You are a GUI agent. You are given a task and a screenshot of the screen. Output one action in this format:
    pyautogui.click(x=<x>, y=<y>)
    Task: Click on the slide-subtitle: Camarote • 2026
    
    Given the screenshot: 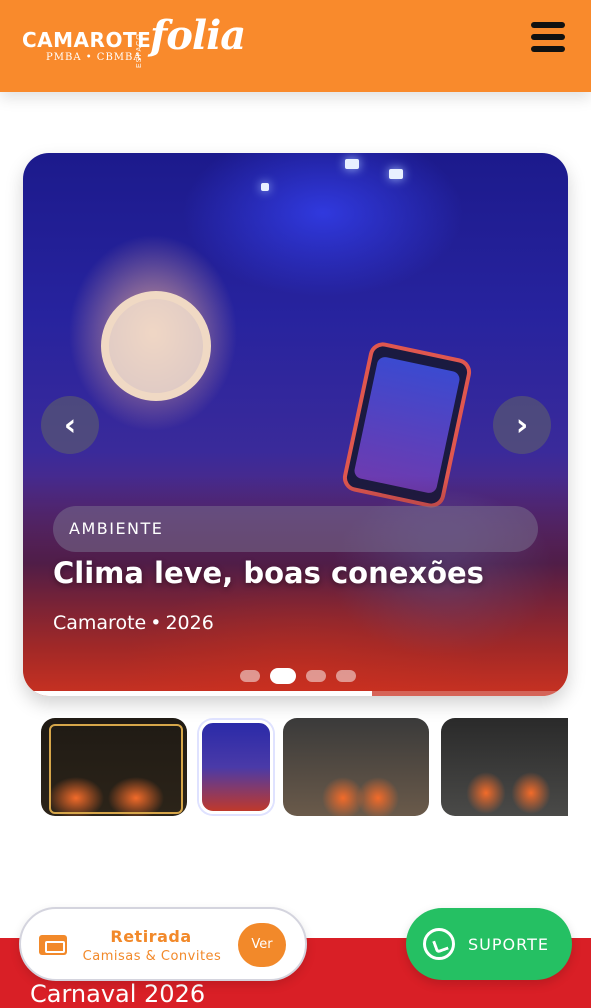 What is the action you would take?
    pyautogui.click(x=133, y=623)
    